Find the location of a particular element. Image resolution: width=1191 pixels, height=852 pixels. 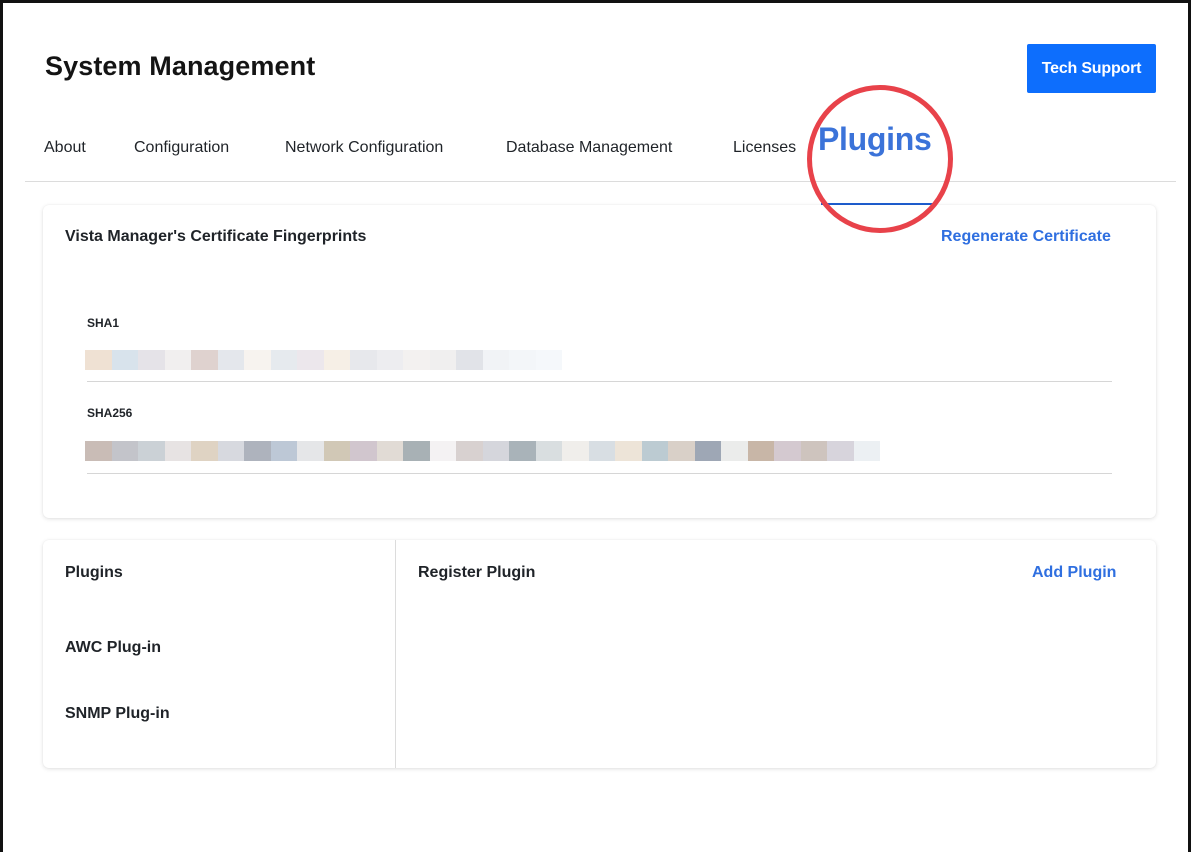

certificate-title: Vista Manager's Certificate Fingerprints is located at coordinates (216, 236).